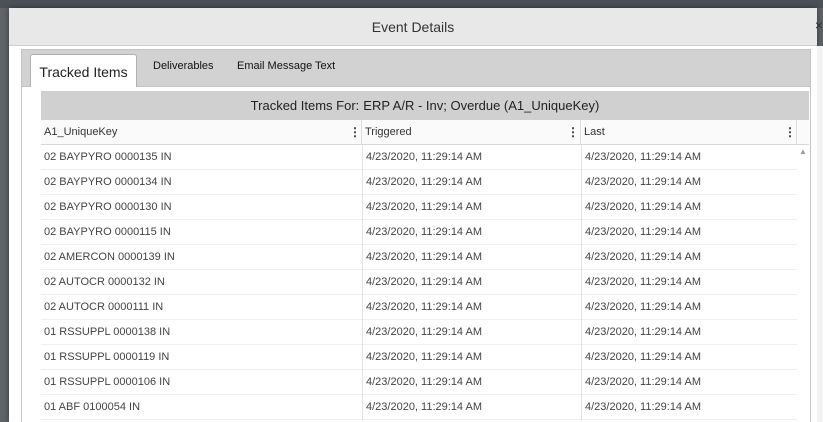 The image size is (823, 422). I want to click on cell-unique-key: 02 BAYPYRO 0000130 IN, so click(108, 207).